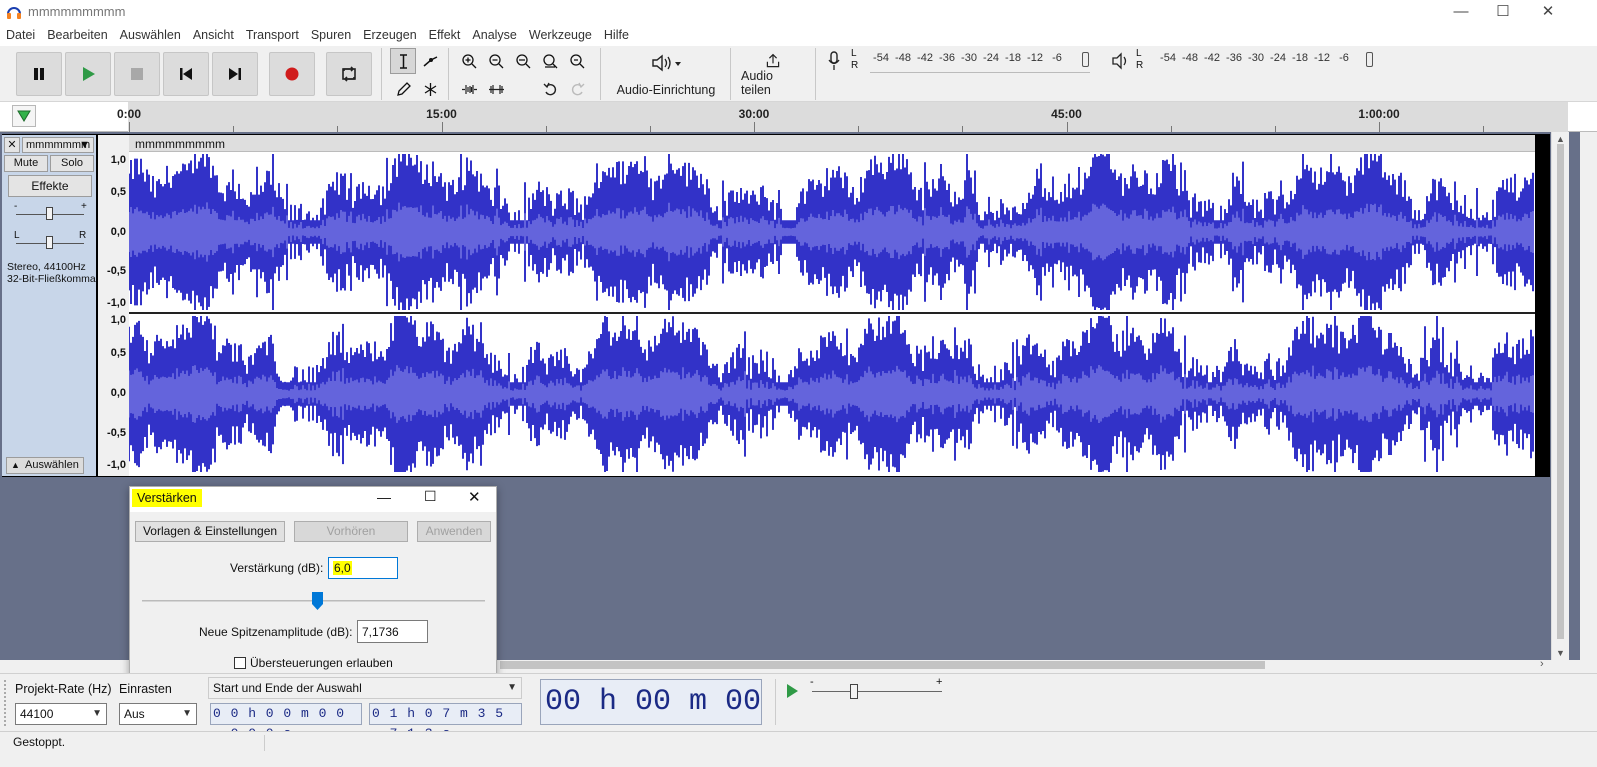 The image size is (1597, 767). I want to click on peak-amplitude-input: 7,1736, so click(392, 631).